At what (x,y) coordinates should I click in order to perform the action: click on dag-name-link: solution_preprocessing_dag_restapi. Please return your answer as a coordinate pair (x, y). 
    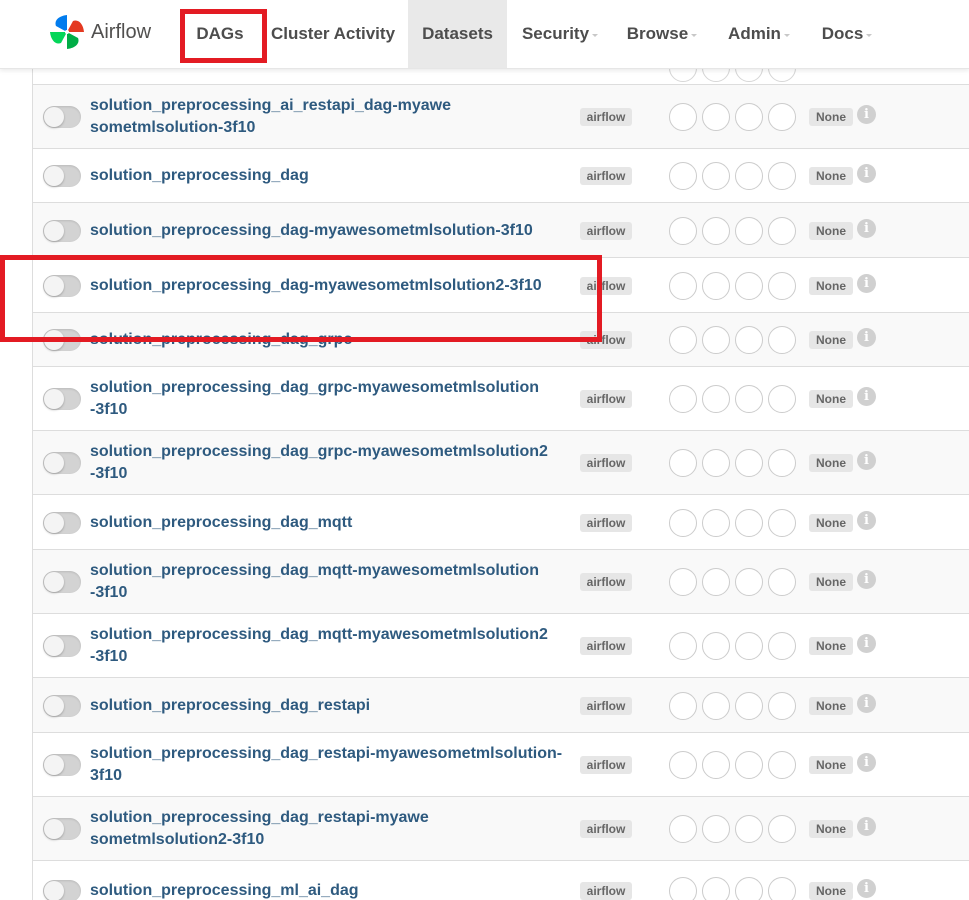
    Looking at the image, I should click on (330, 706).